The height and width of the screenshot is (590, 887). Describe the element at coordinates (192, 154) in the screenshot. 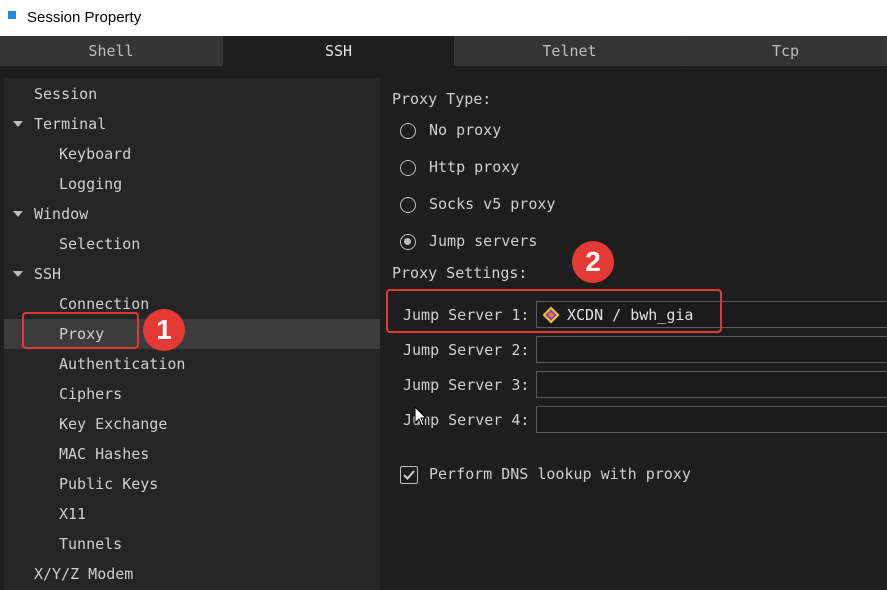

I see `tree-item-keyboard: Keyboard` at that location.